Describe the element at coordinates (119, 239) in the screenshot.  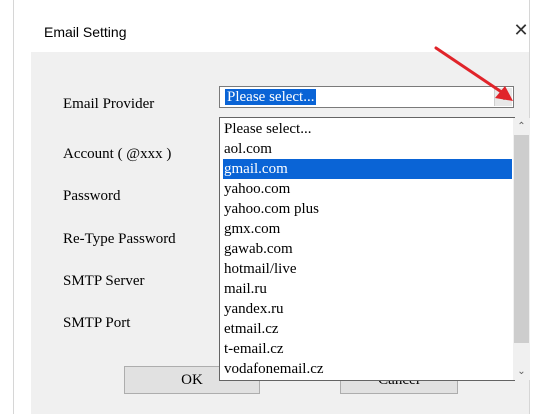
I see `retype-password-label: Re-Type Password` at that location.